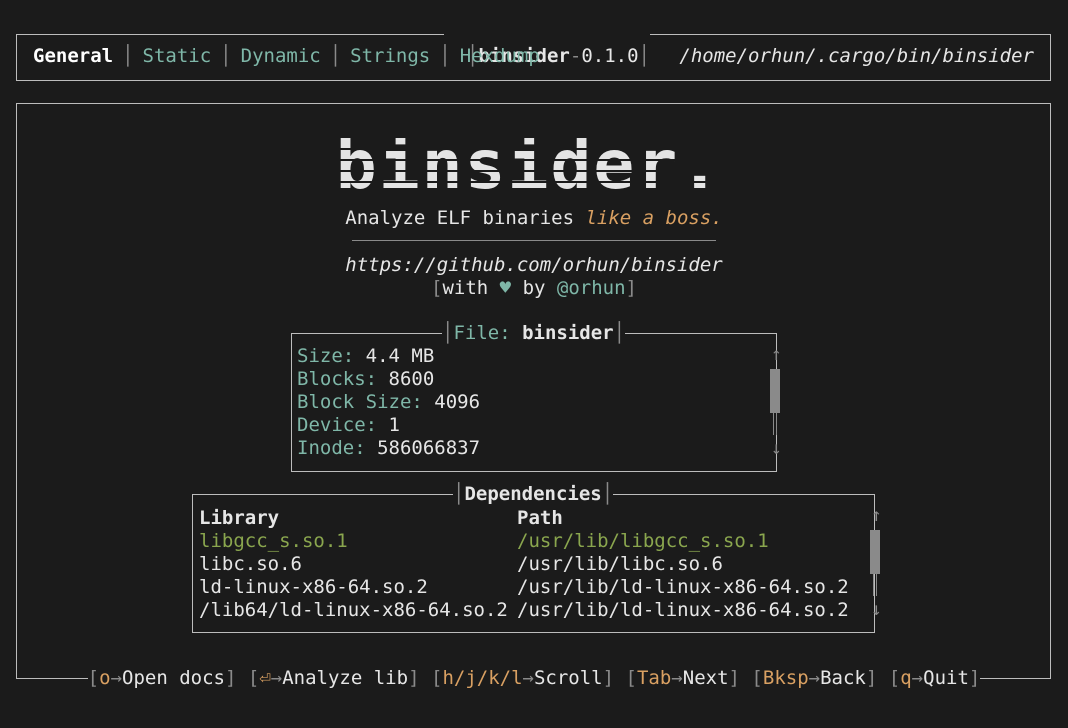 The image size is (1068, 728). What do you see at coordinates (73, 56) in the screenshot?
I see `tab-general: General` at bounding box center [73, 56].